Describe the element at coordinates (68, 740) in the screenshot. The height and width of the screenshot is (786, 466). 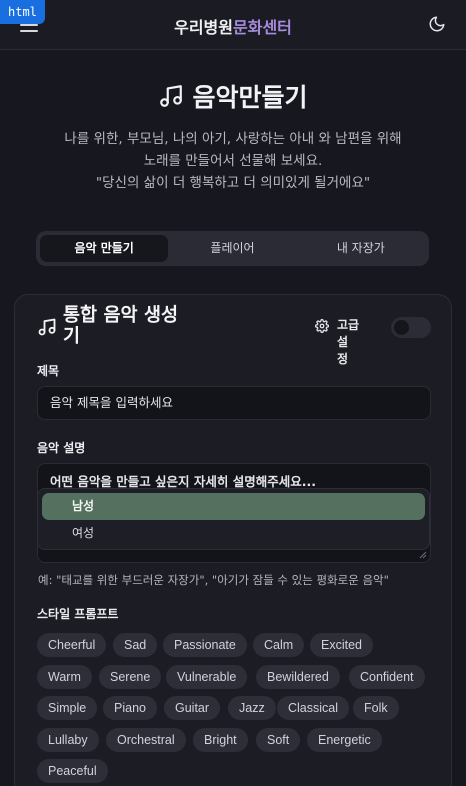
I see `style-chip: Lullaby` at that location.